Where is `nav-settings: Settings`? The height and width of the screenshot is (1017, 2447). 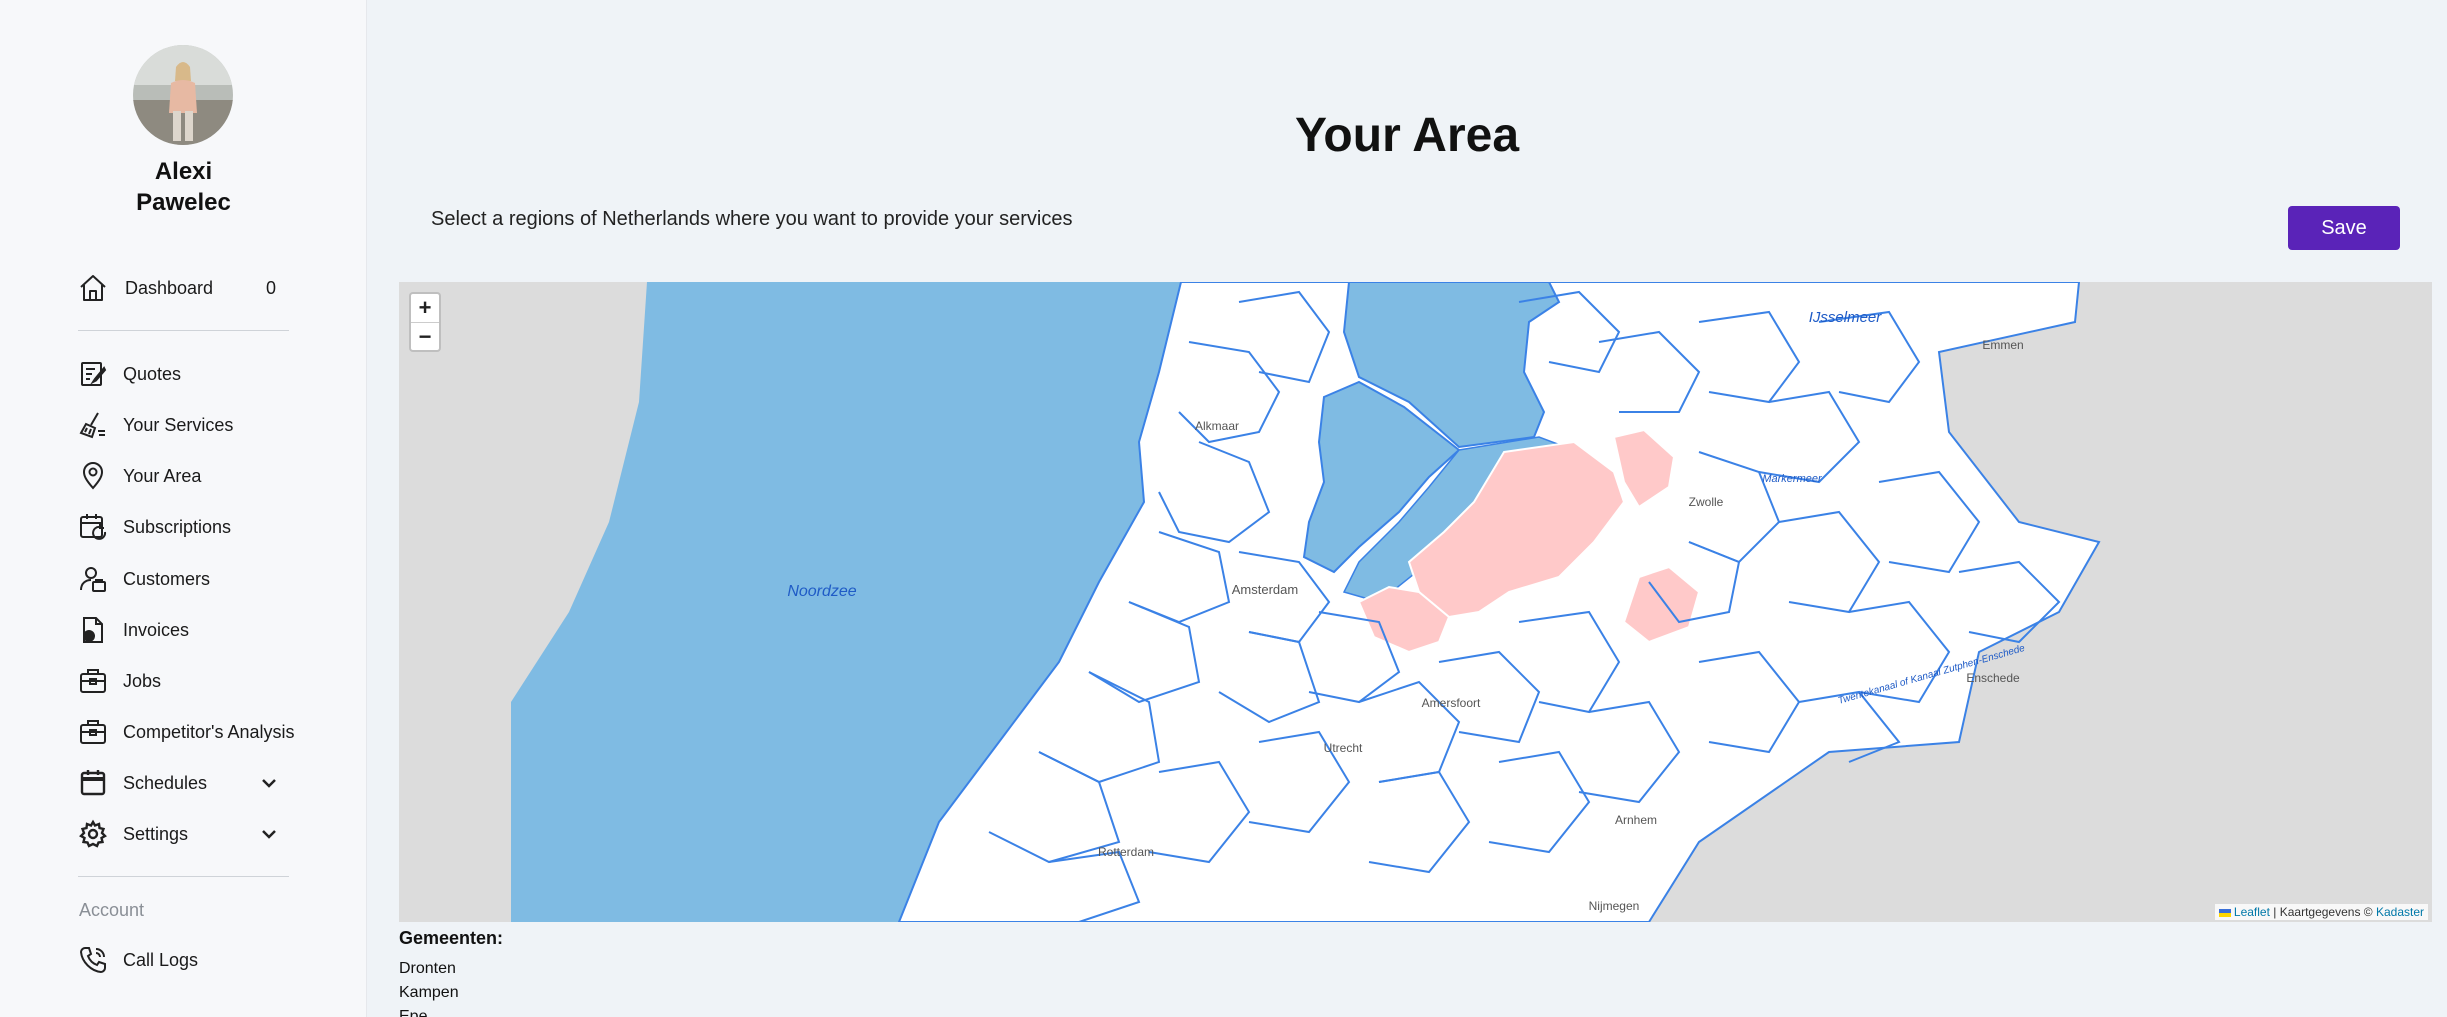 nav-settings: Settings is located at coordinates (198, 834).